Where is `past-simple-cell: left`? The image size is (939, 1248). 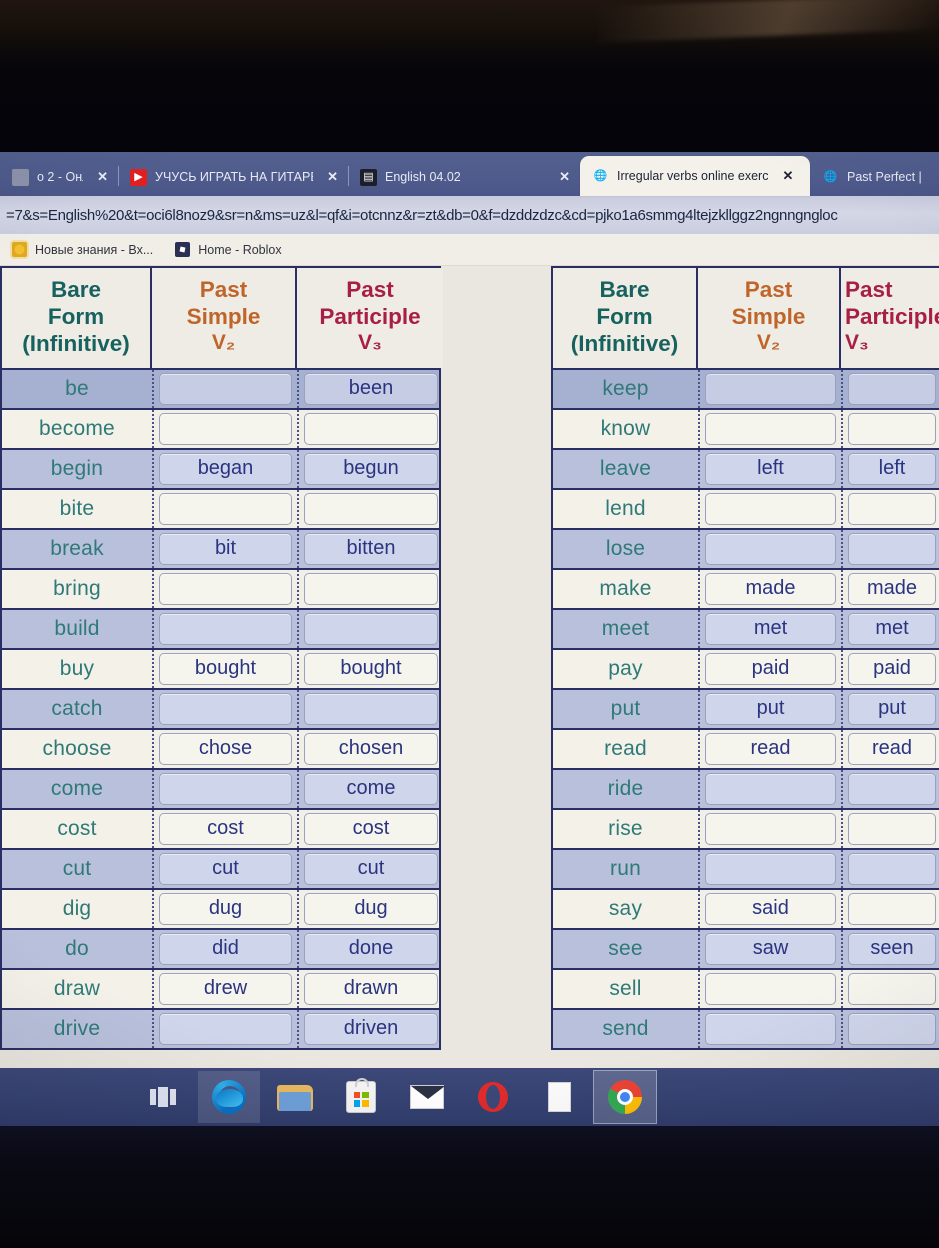 past-simple-cell: left is located at coordinates (769, 468).